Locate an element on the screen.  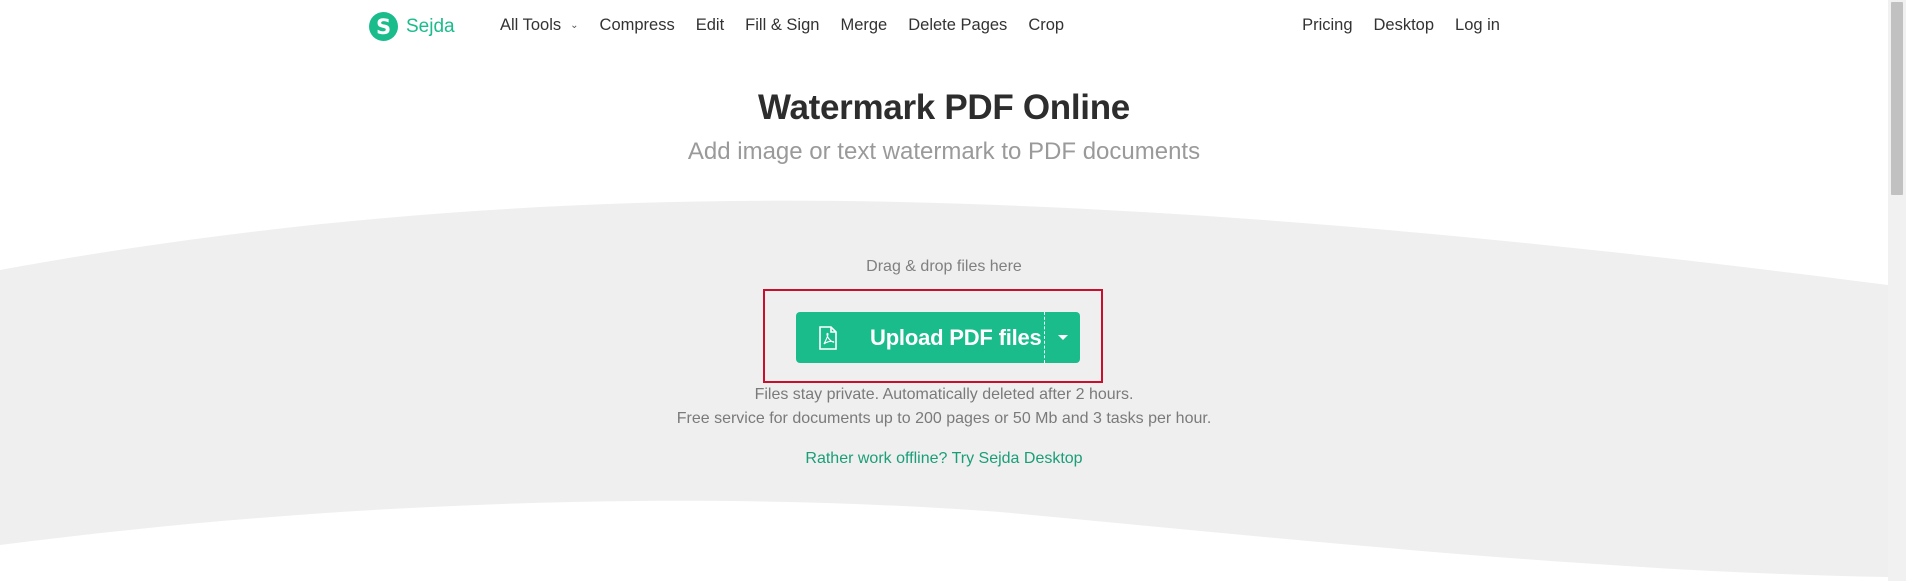
nav-delete-pages: Delete Pages is located at coordinates (957, 25).